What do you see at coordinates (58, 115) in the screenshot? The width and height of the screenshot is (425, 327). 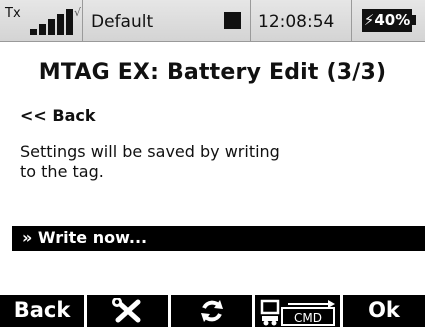 I see `back-link: << Back` at bounding box center [58, 115].